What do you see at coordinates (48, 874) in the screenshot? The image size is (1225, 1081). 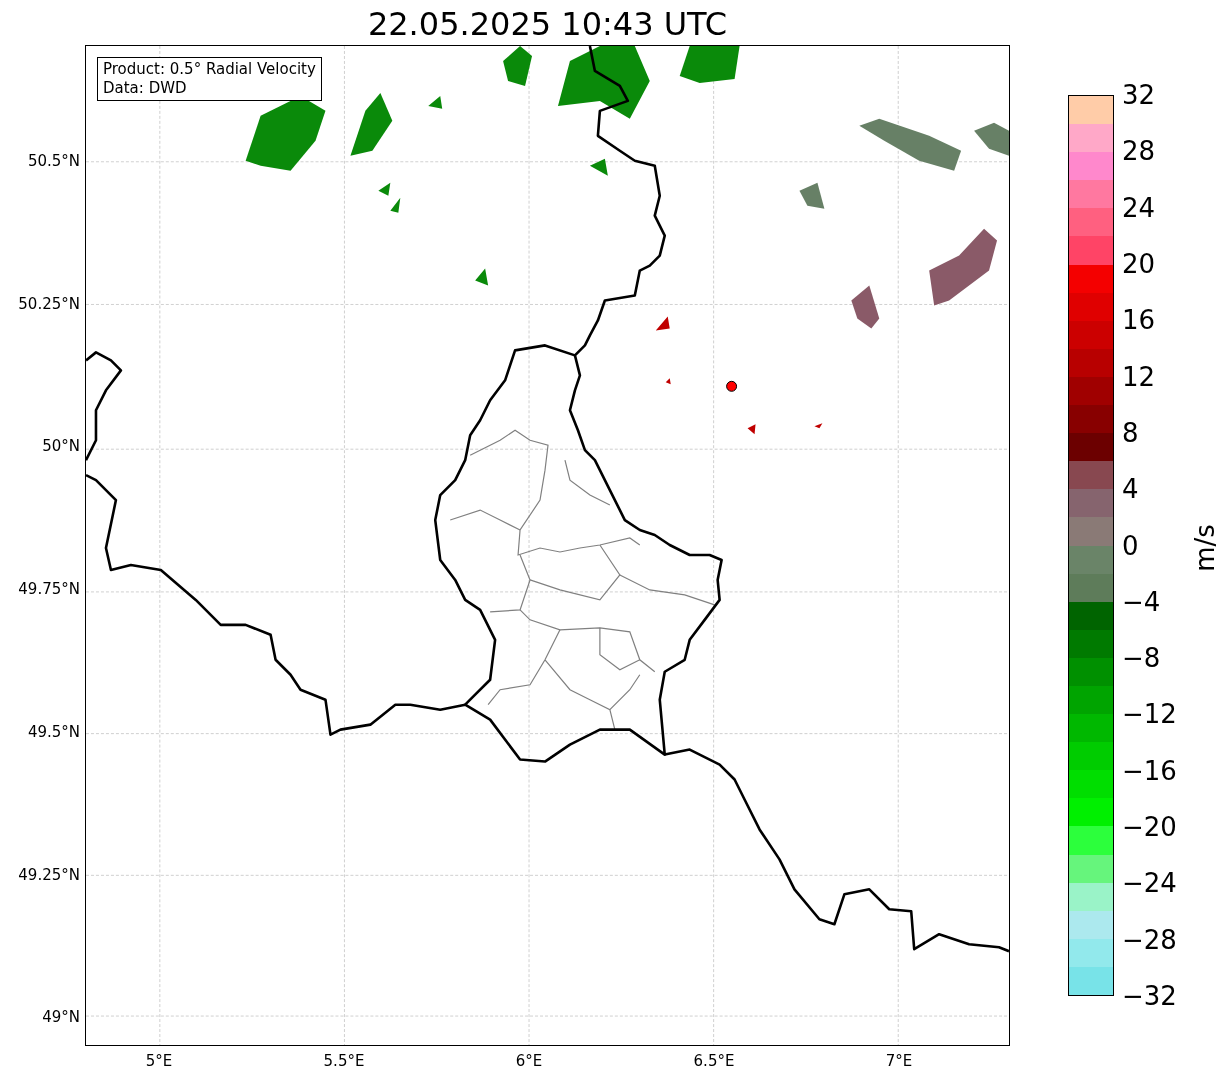 I see `latitude-label: 49.25°N` at bounding box center [48, 874].